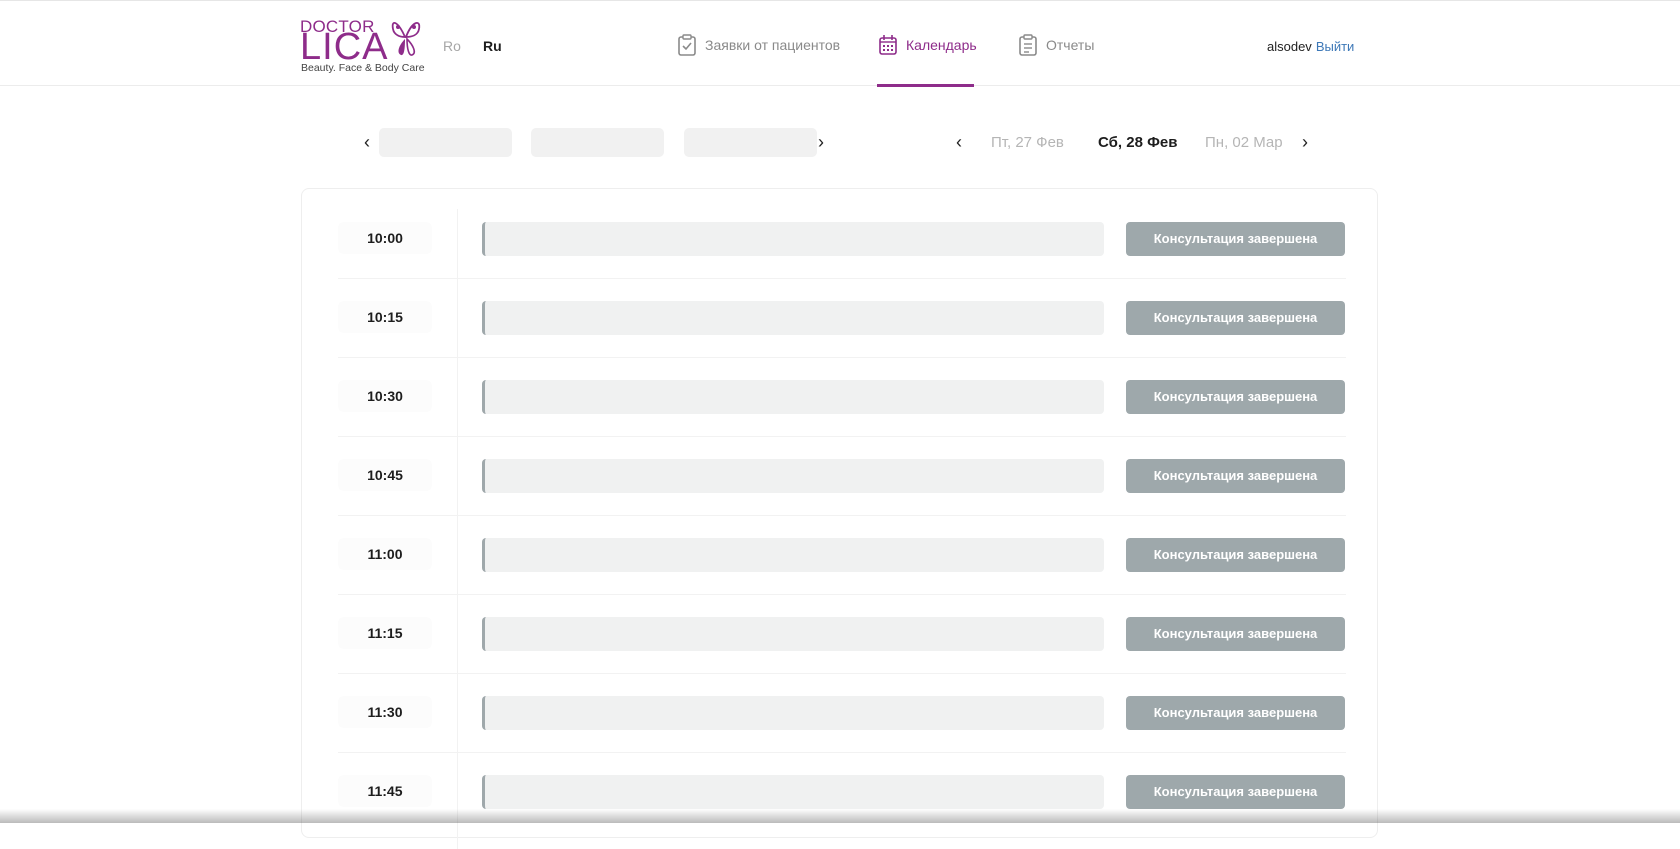  What do you see at coordinates (385, 475) in the screenshot?
I see `slot-time: 10:45` at bounding box center [385, 475].